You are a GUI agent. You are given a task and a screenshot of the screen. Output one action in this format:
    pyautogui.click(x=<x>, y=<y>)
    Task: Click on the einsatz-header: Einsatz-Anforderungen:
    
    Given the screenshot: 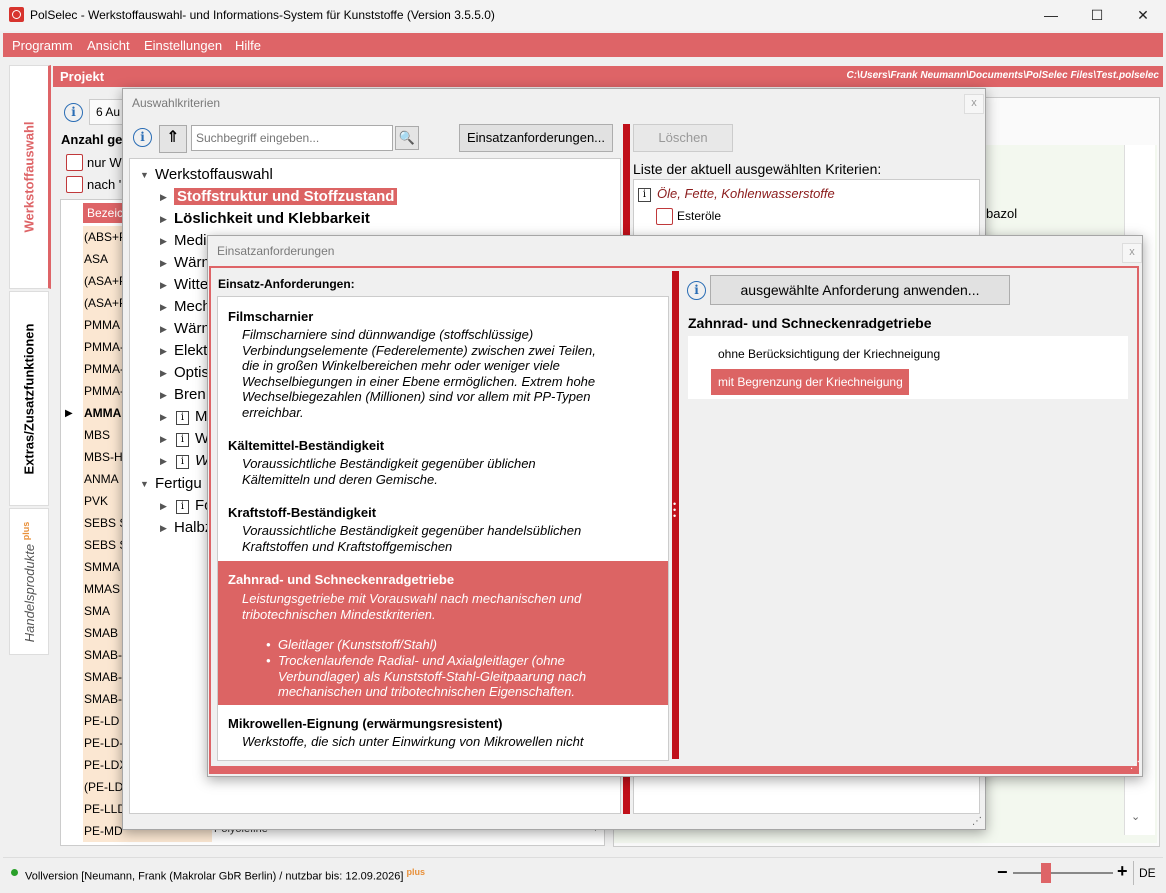 What is the action you would take?
    pyautogui.click(x=286, y=284)
    